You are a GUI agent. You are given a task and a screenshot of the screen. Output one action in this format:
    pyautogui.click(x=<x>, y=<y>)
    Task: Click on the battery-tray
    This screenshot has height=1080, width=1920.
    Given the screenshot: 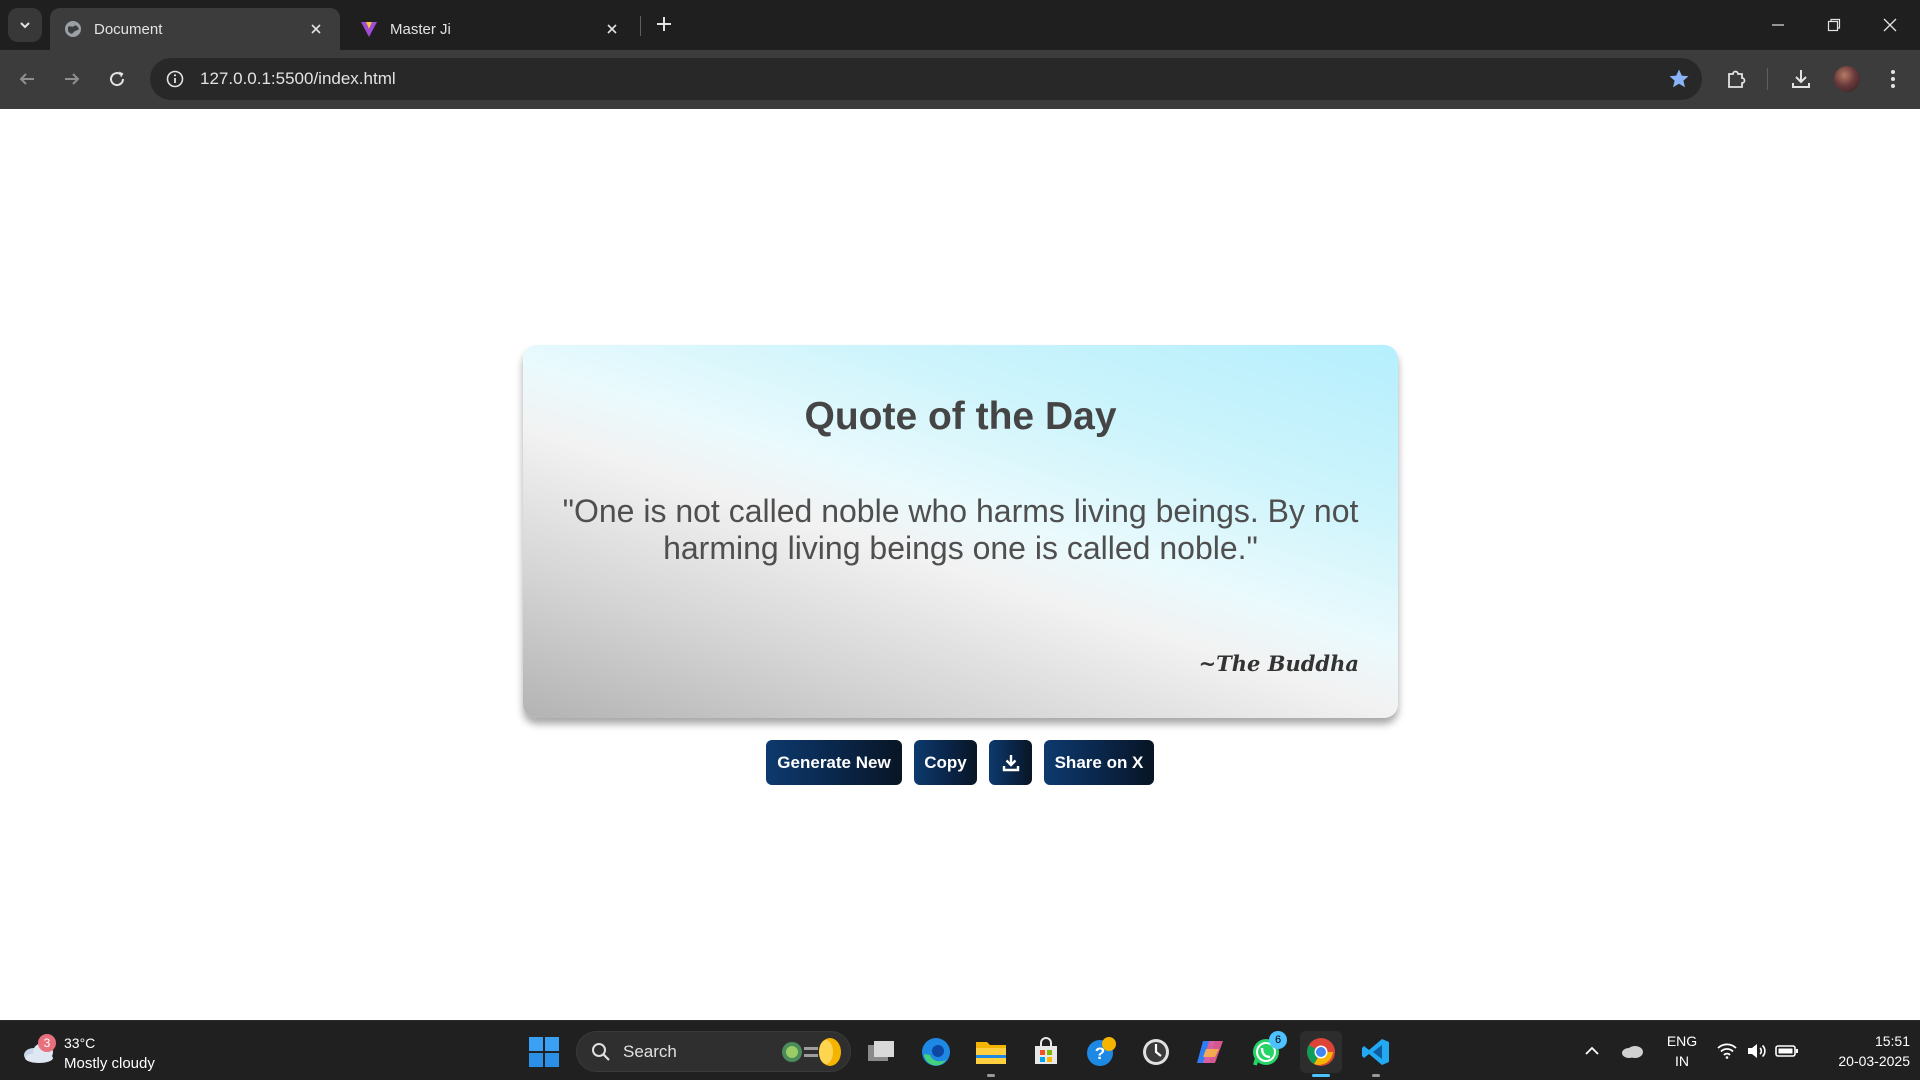 What is the action you would take?
    pyautogui.click(x=1787, y=1050)
    